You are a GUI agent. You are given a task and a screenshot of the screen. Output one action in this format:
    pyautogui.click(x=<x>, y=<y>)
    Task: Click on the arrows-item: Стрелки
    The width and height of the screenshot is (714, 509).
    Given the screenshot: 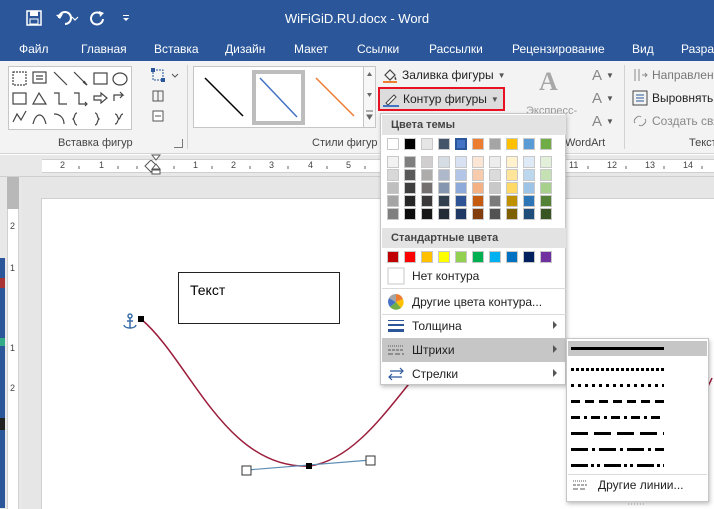 What is the action you would take?
    pyautogui.click(x=474, y=374)
    